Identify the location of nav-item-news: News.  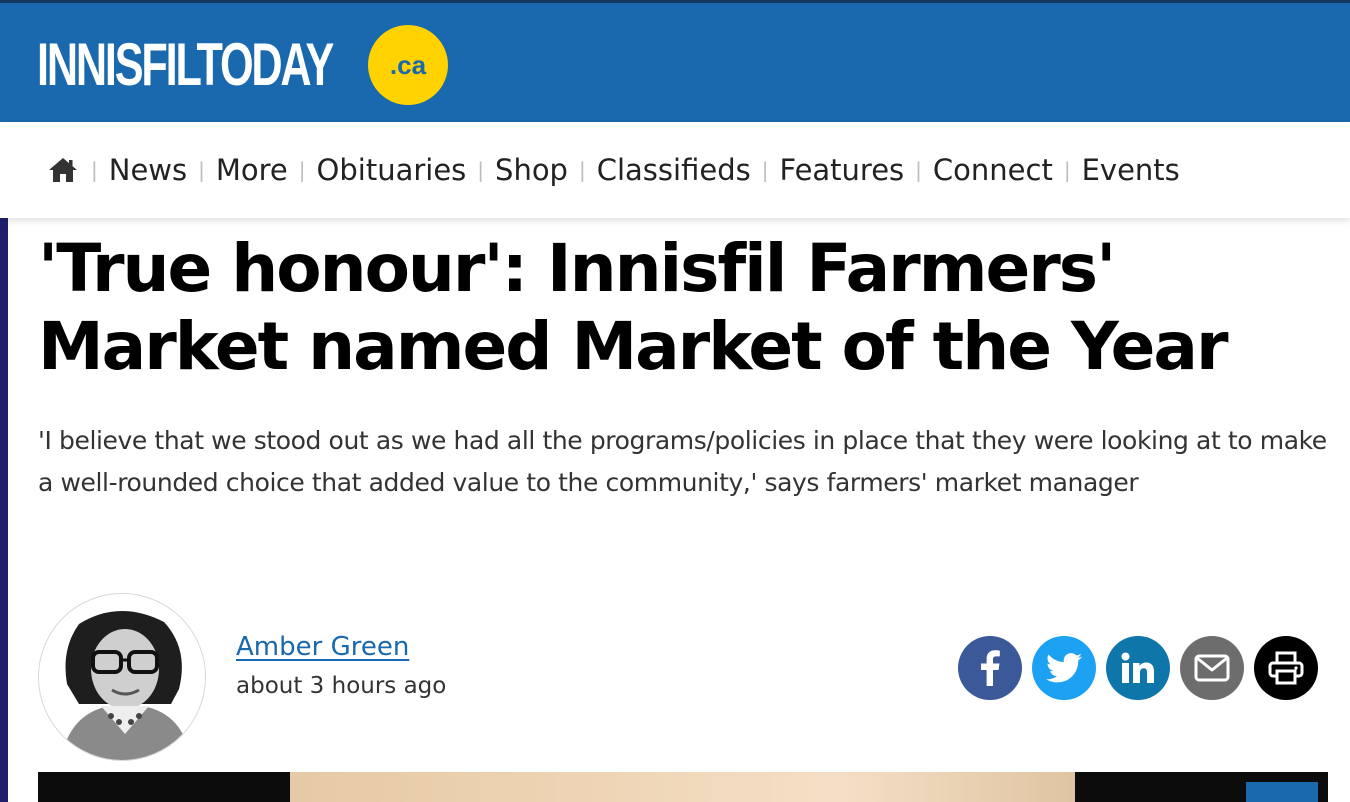
(148, 170).